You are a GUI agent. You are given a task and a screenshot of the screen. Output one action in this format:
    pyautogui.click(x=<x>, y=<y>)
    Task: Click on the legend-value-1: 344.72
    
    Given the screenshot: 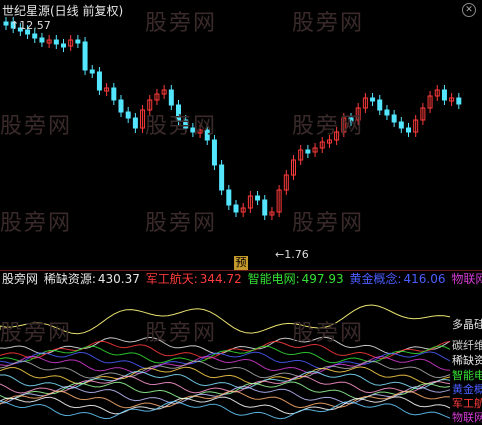 What is the action you would take?
    pyautogui.click(x=220, y=279)
    